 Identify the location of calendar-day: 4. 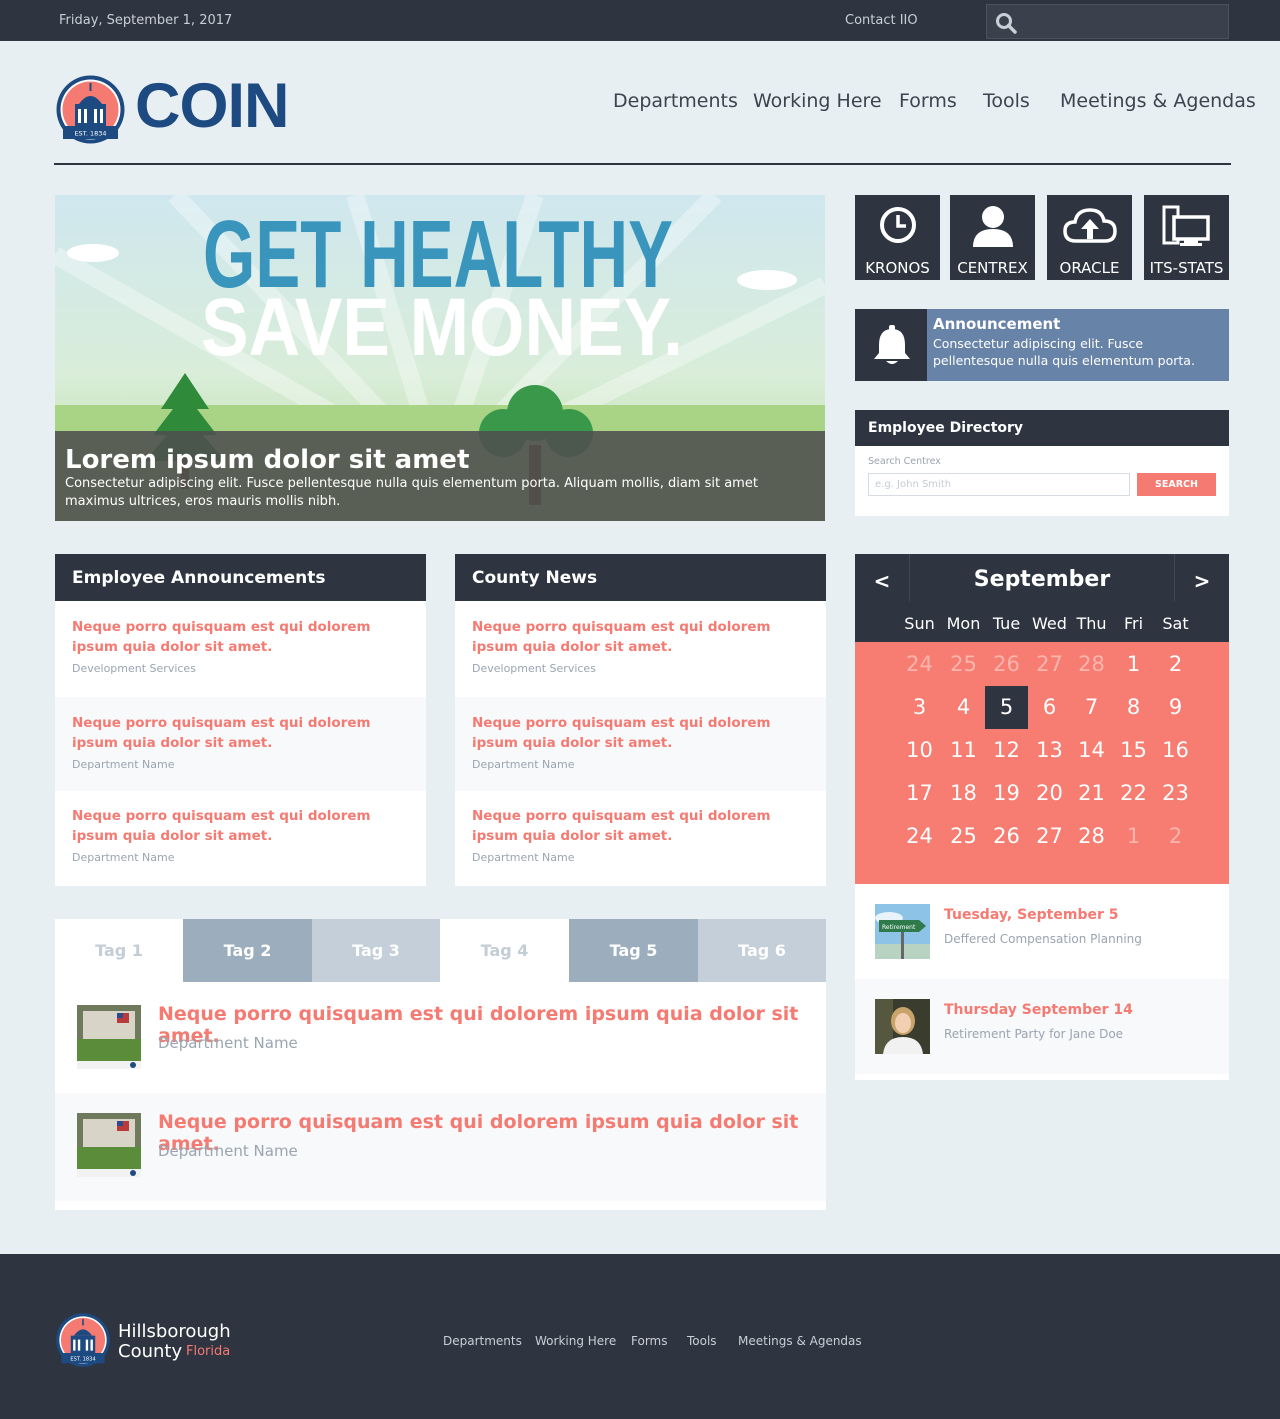
(963, 707).